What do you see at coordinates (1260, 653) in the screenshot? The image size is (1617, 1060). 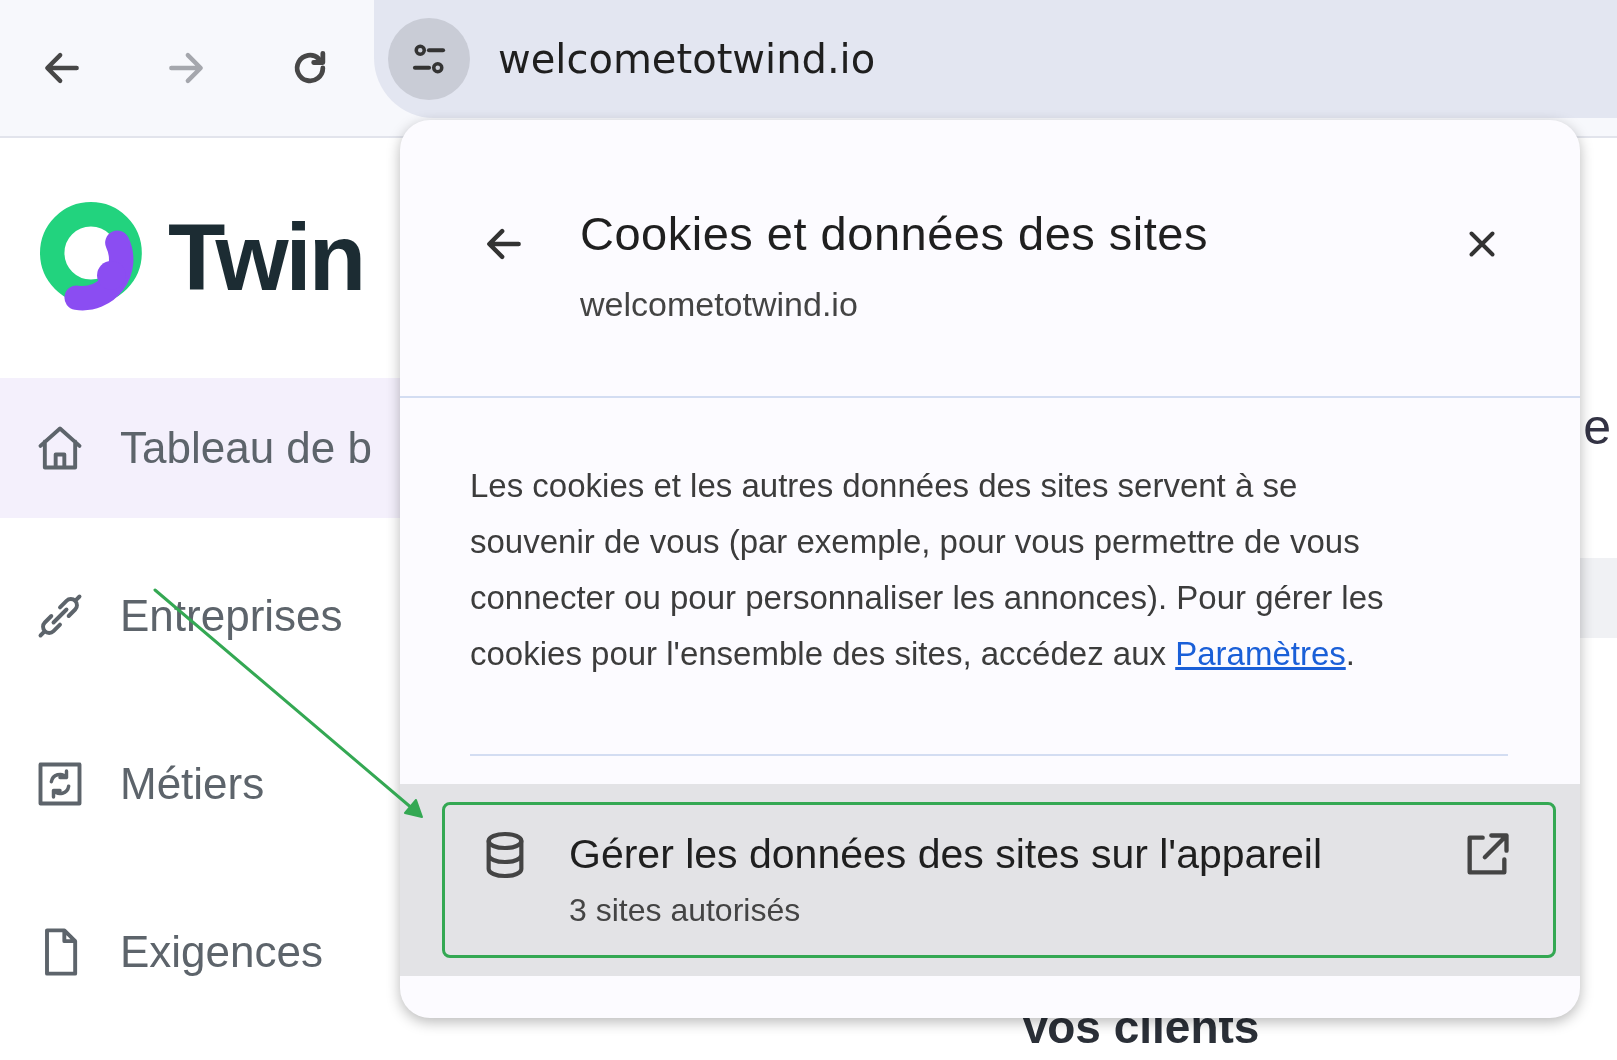 I see `settings-link: Paramètres` at bounding box center [1260, 653].